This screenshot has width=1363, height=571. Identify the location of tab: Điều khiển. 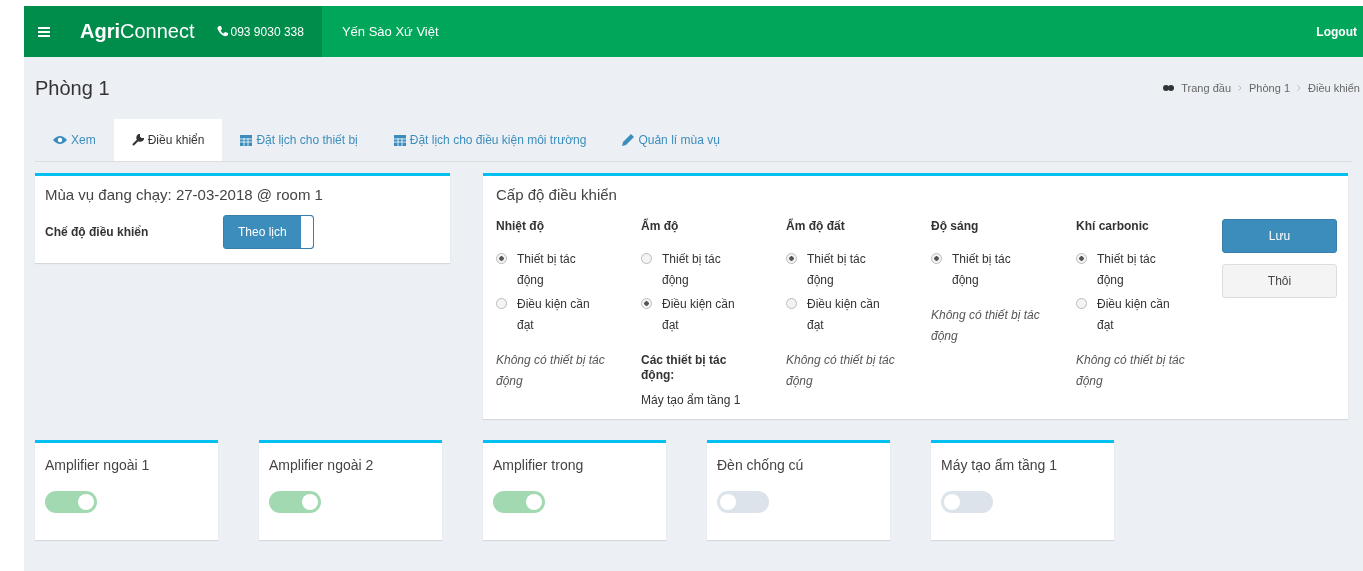
(168, 140).